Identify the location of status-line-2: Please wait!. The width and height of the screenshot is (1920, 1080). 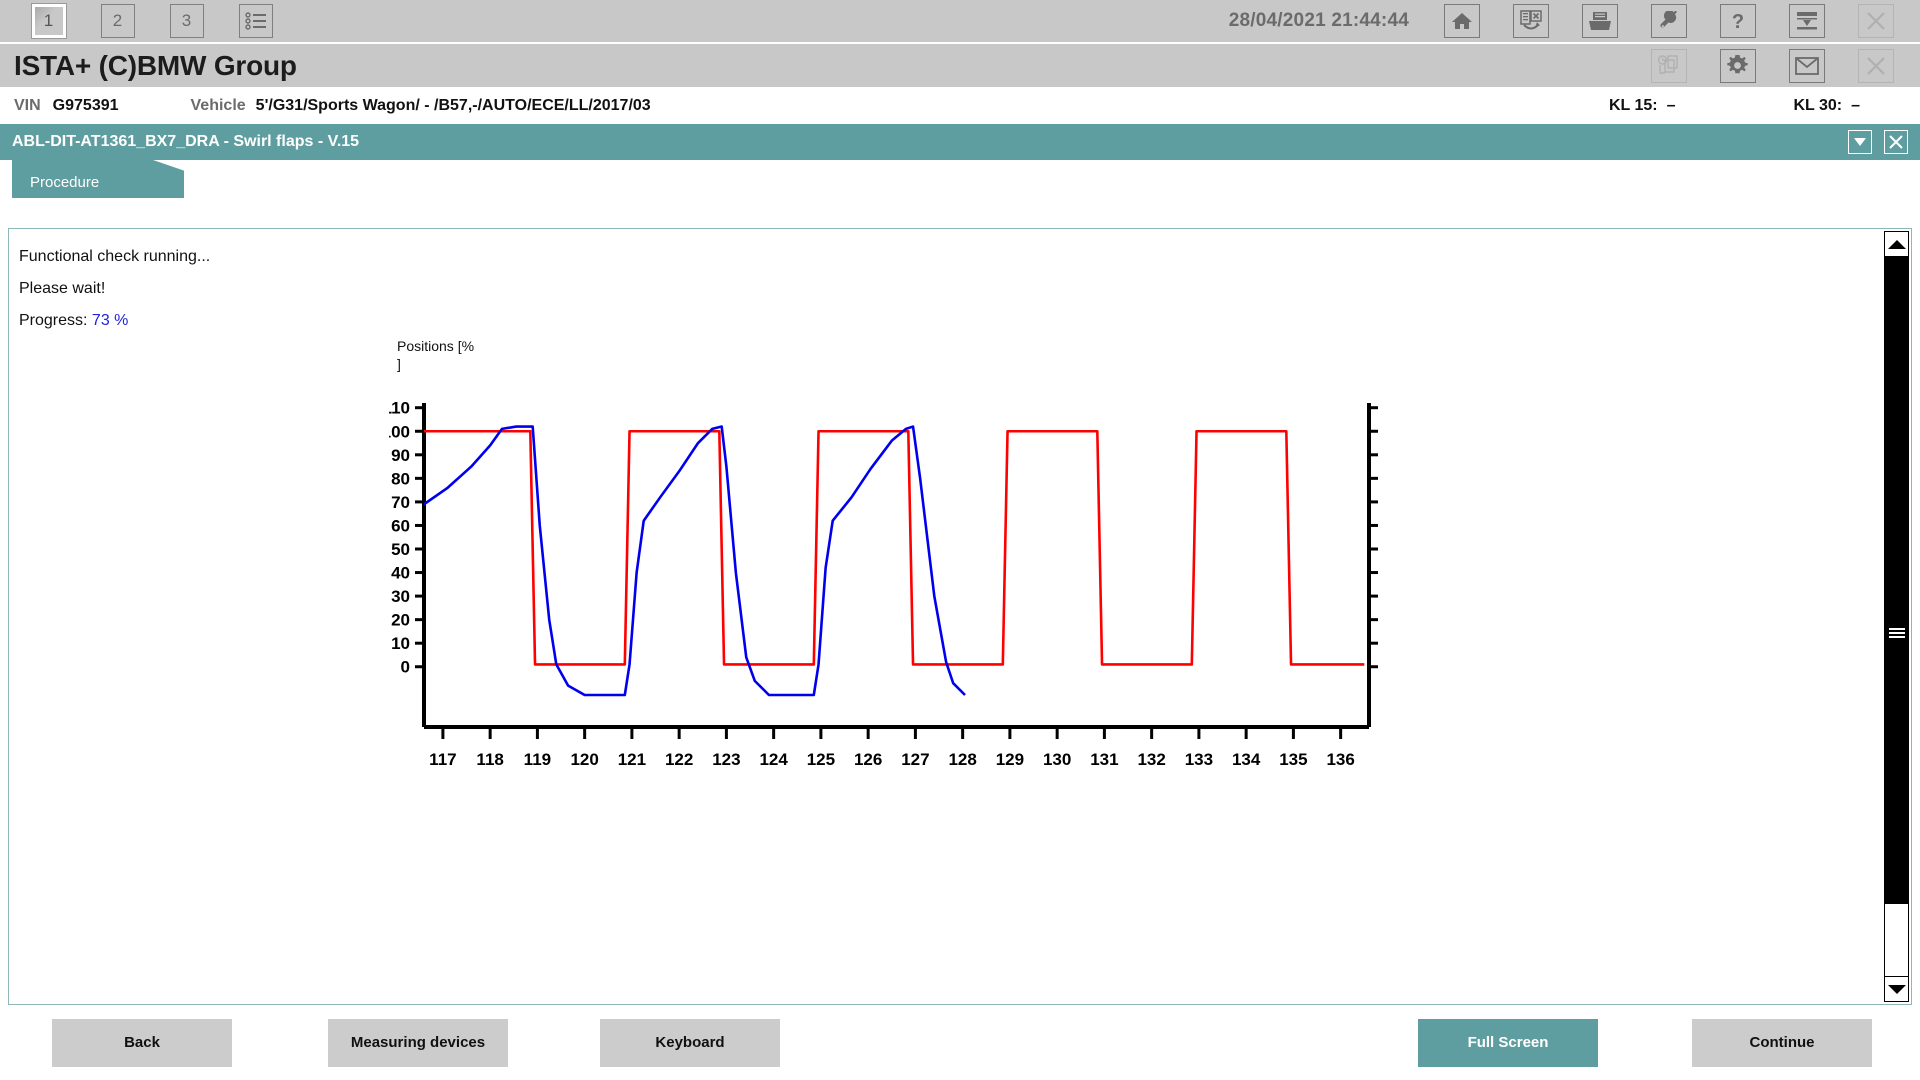
(62, 288).